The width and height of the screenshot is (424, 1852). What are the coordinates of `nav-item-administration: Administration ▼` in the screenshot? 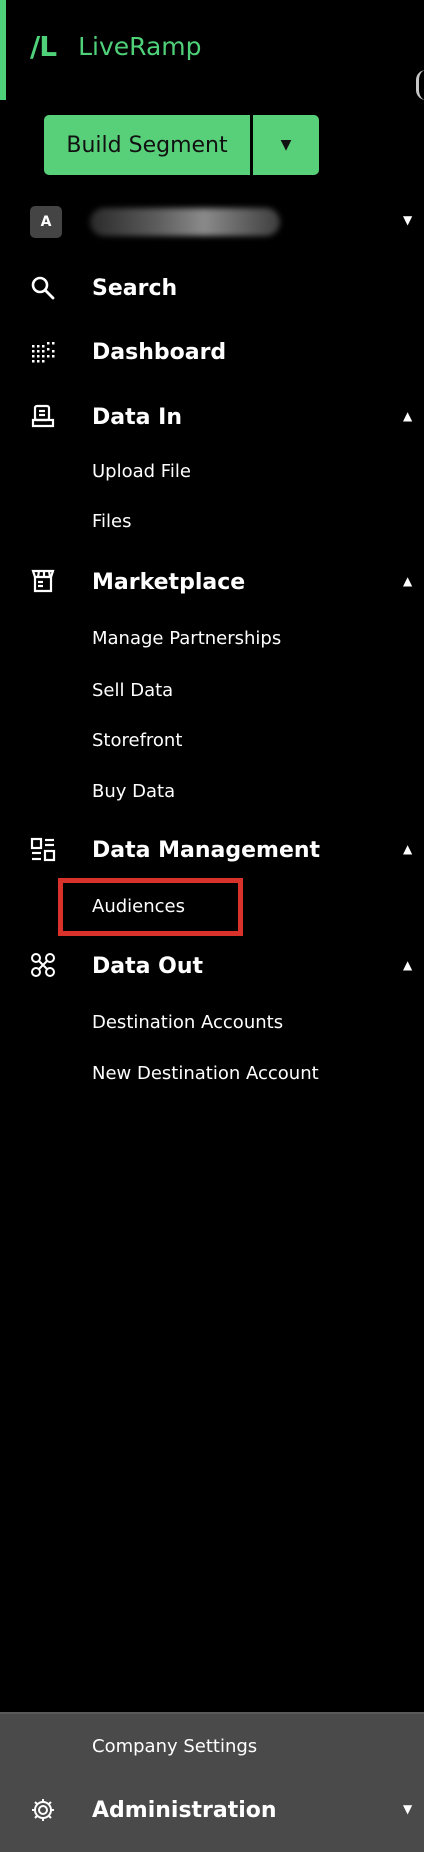 It's located at (212, 1810).